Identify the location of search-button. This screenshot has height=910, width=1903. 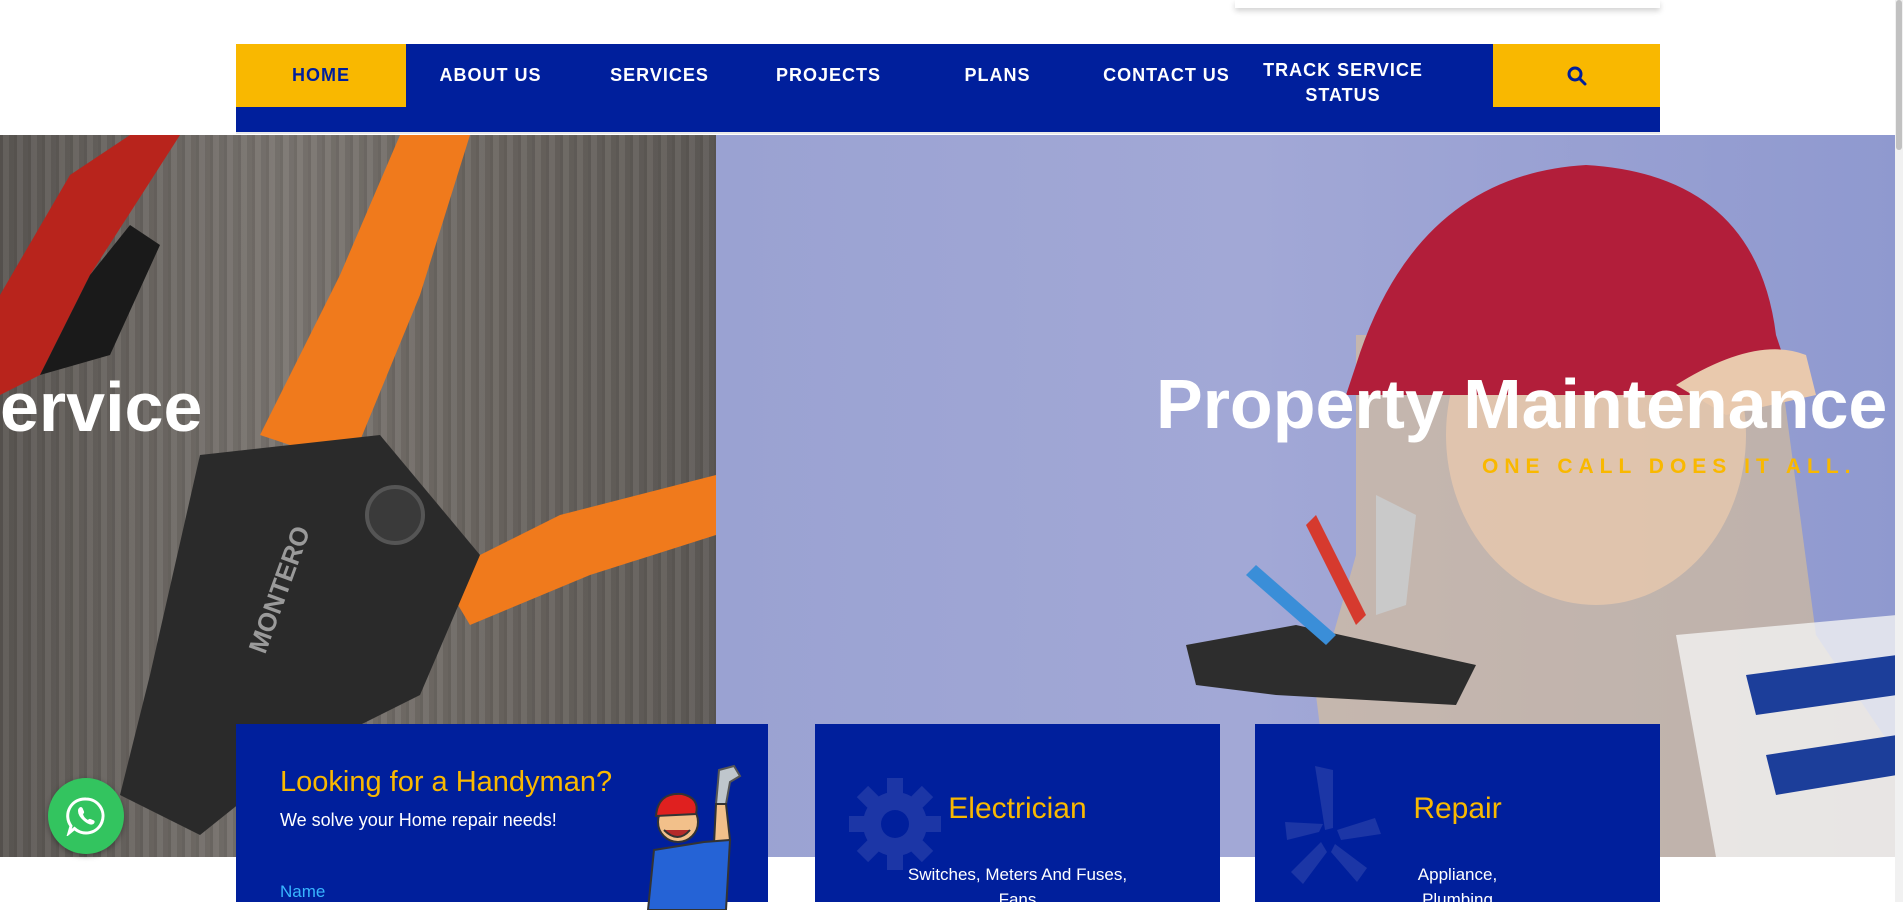
(1576, 75).